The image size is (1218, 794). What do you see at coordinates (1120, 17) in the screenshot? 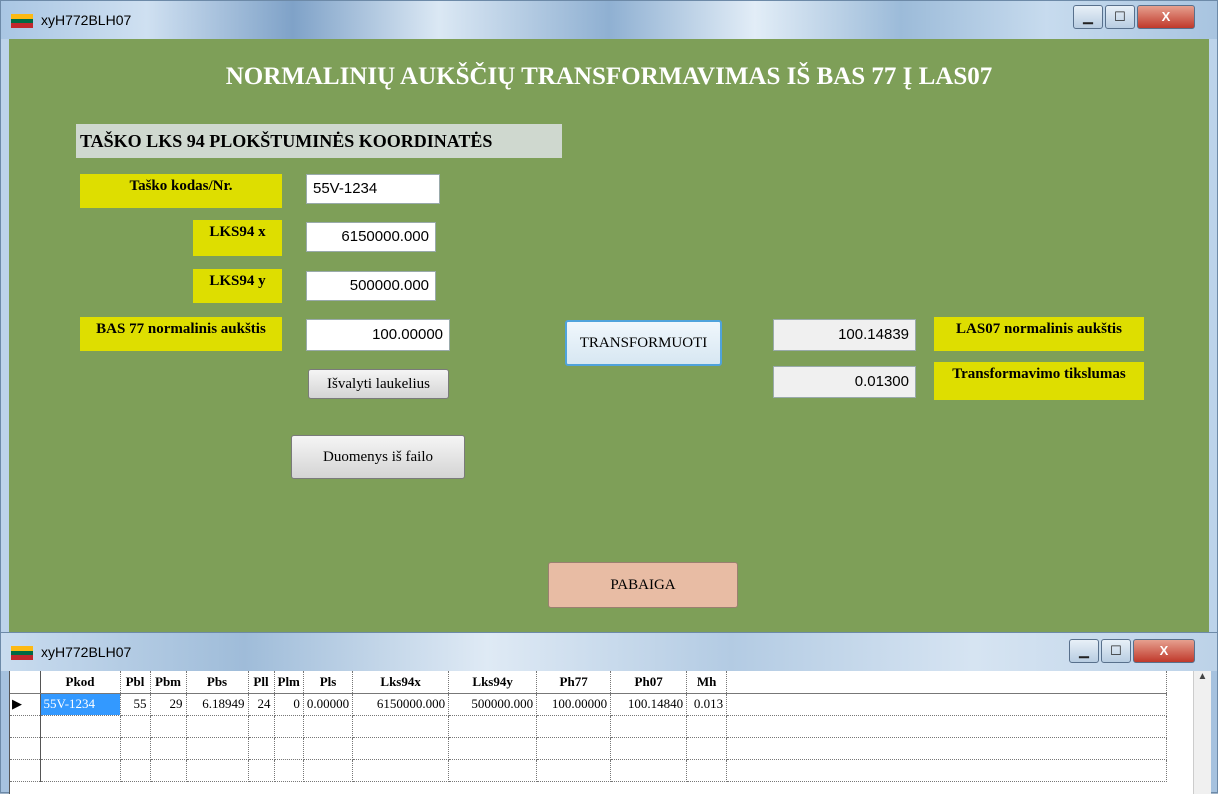
I see `maximize-button: ☐` at bounding box center [1120, 17].